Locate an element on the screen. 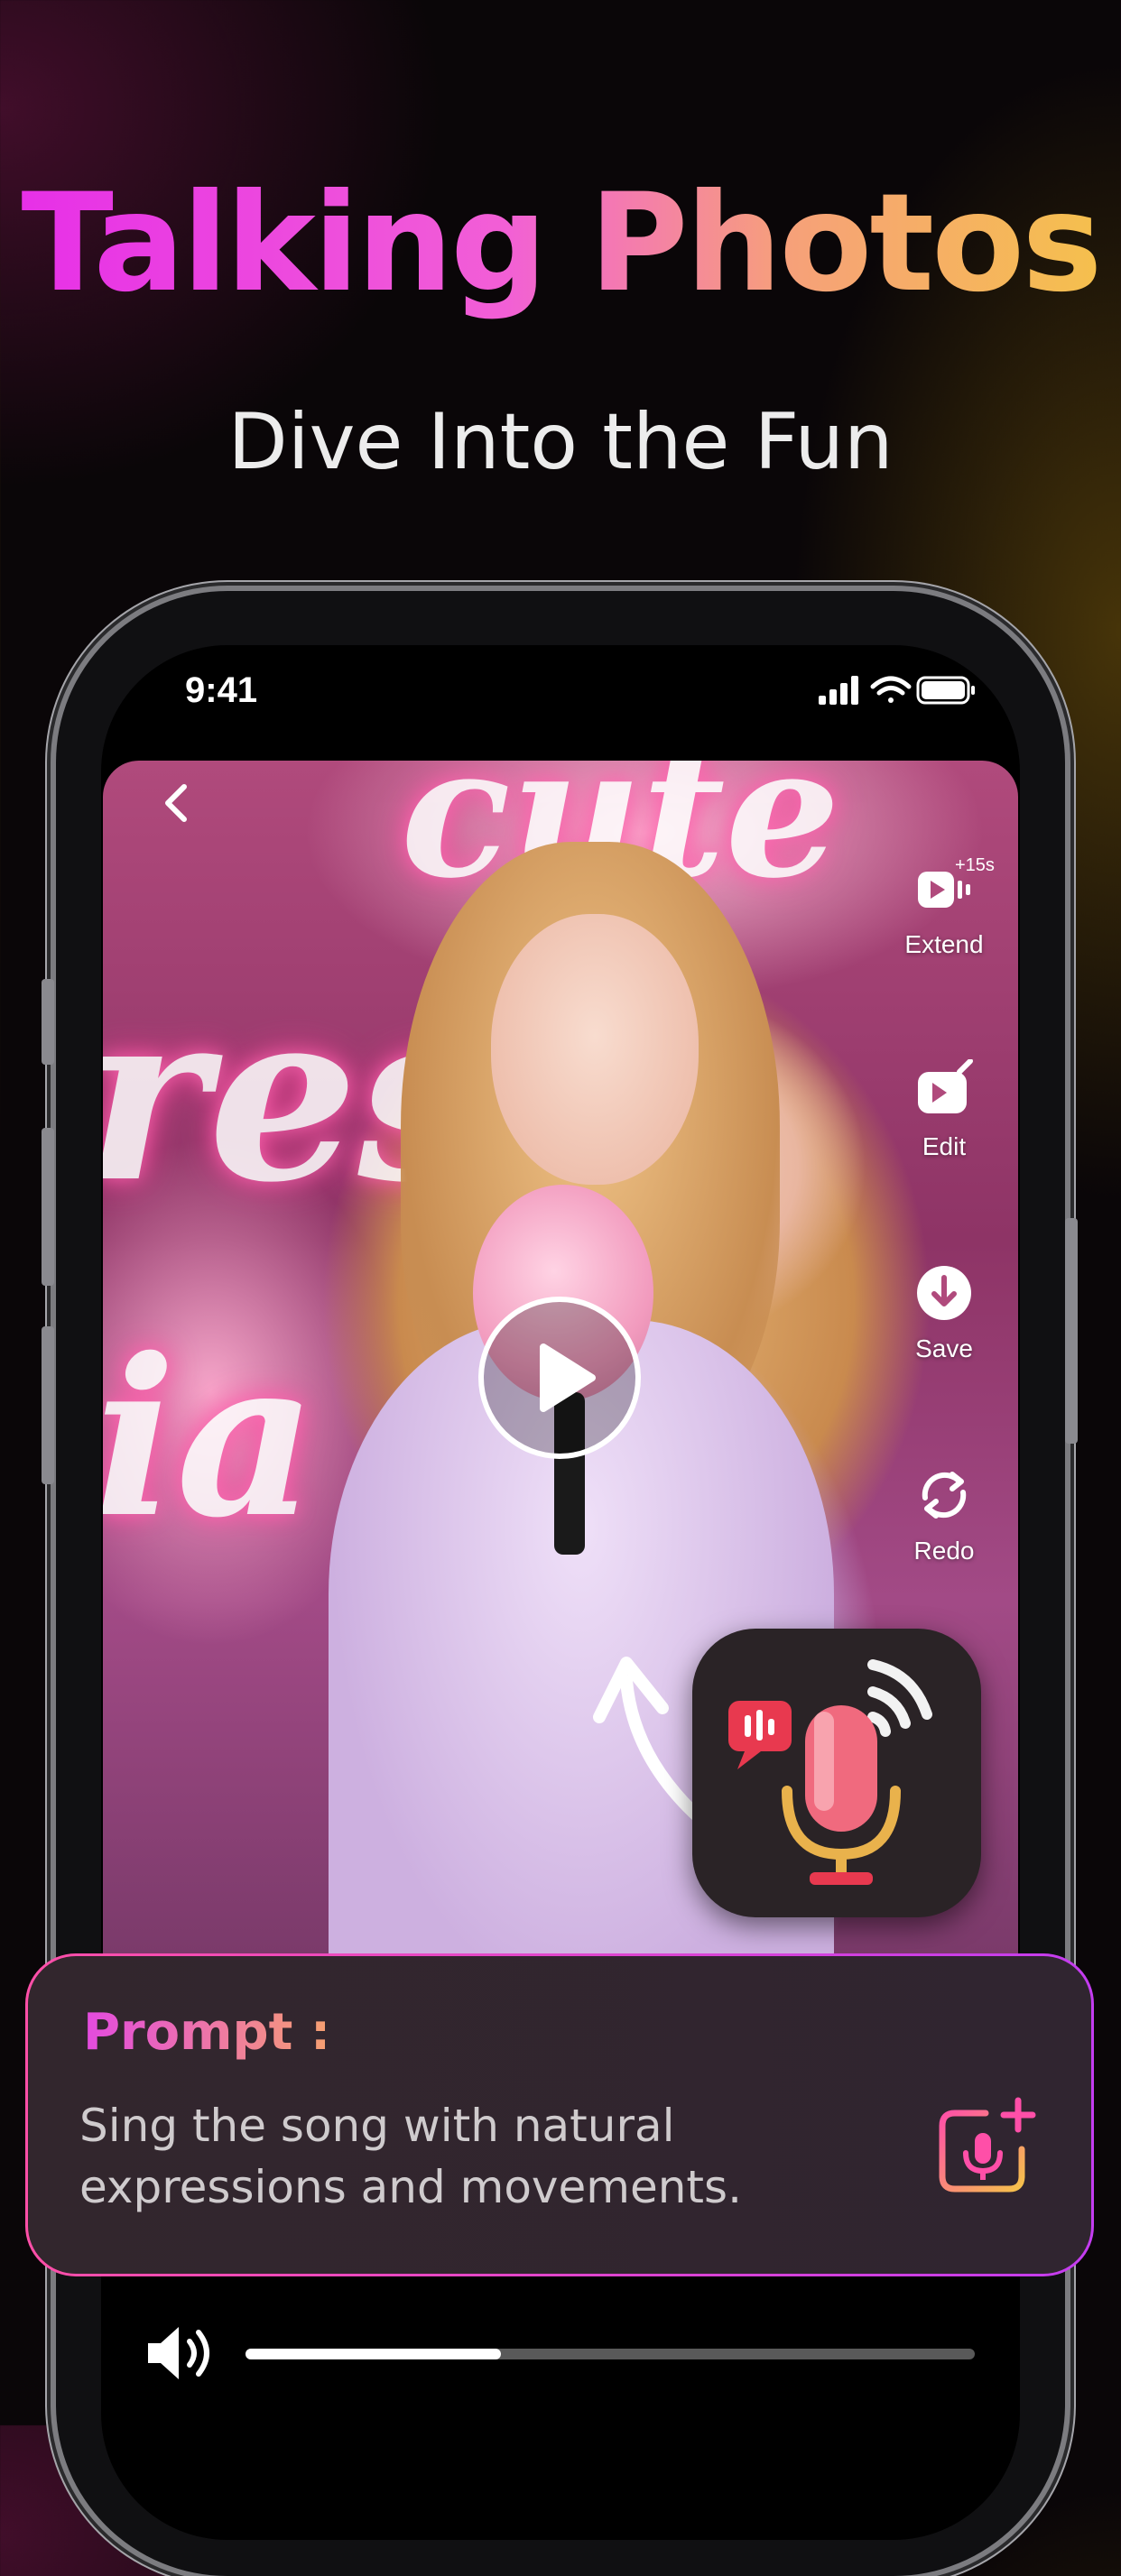 The width and height of the screenshot is (1121, 2576). promo-title: Talking Photos is located at coordinates (561, 243).